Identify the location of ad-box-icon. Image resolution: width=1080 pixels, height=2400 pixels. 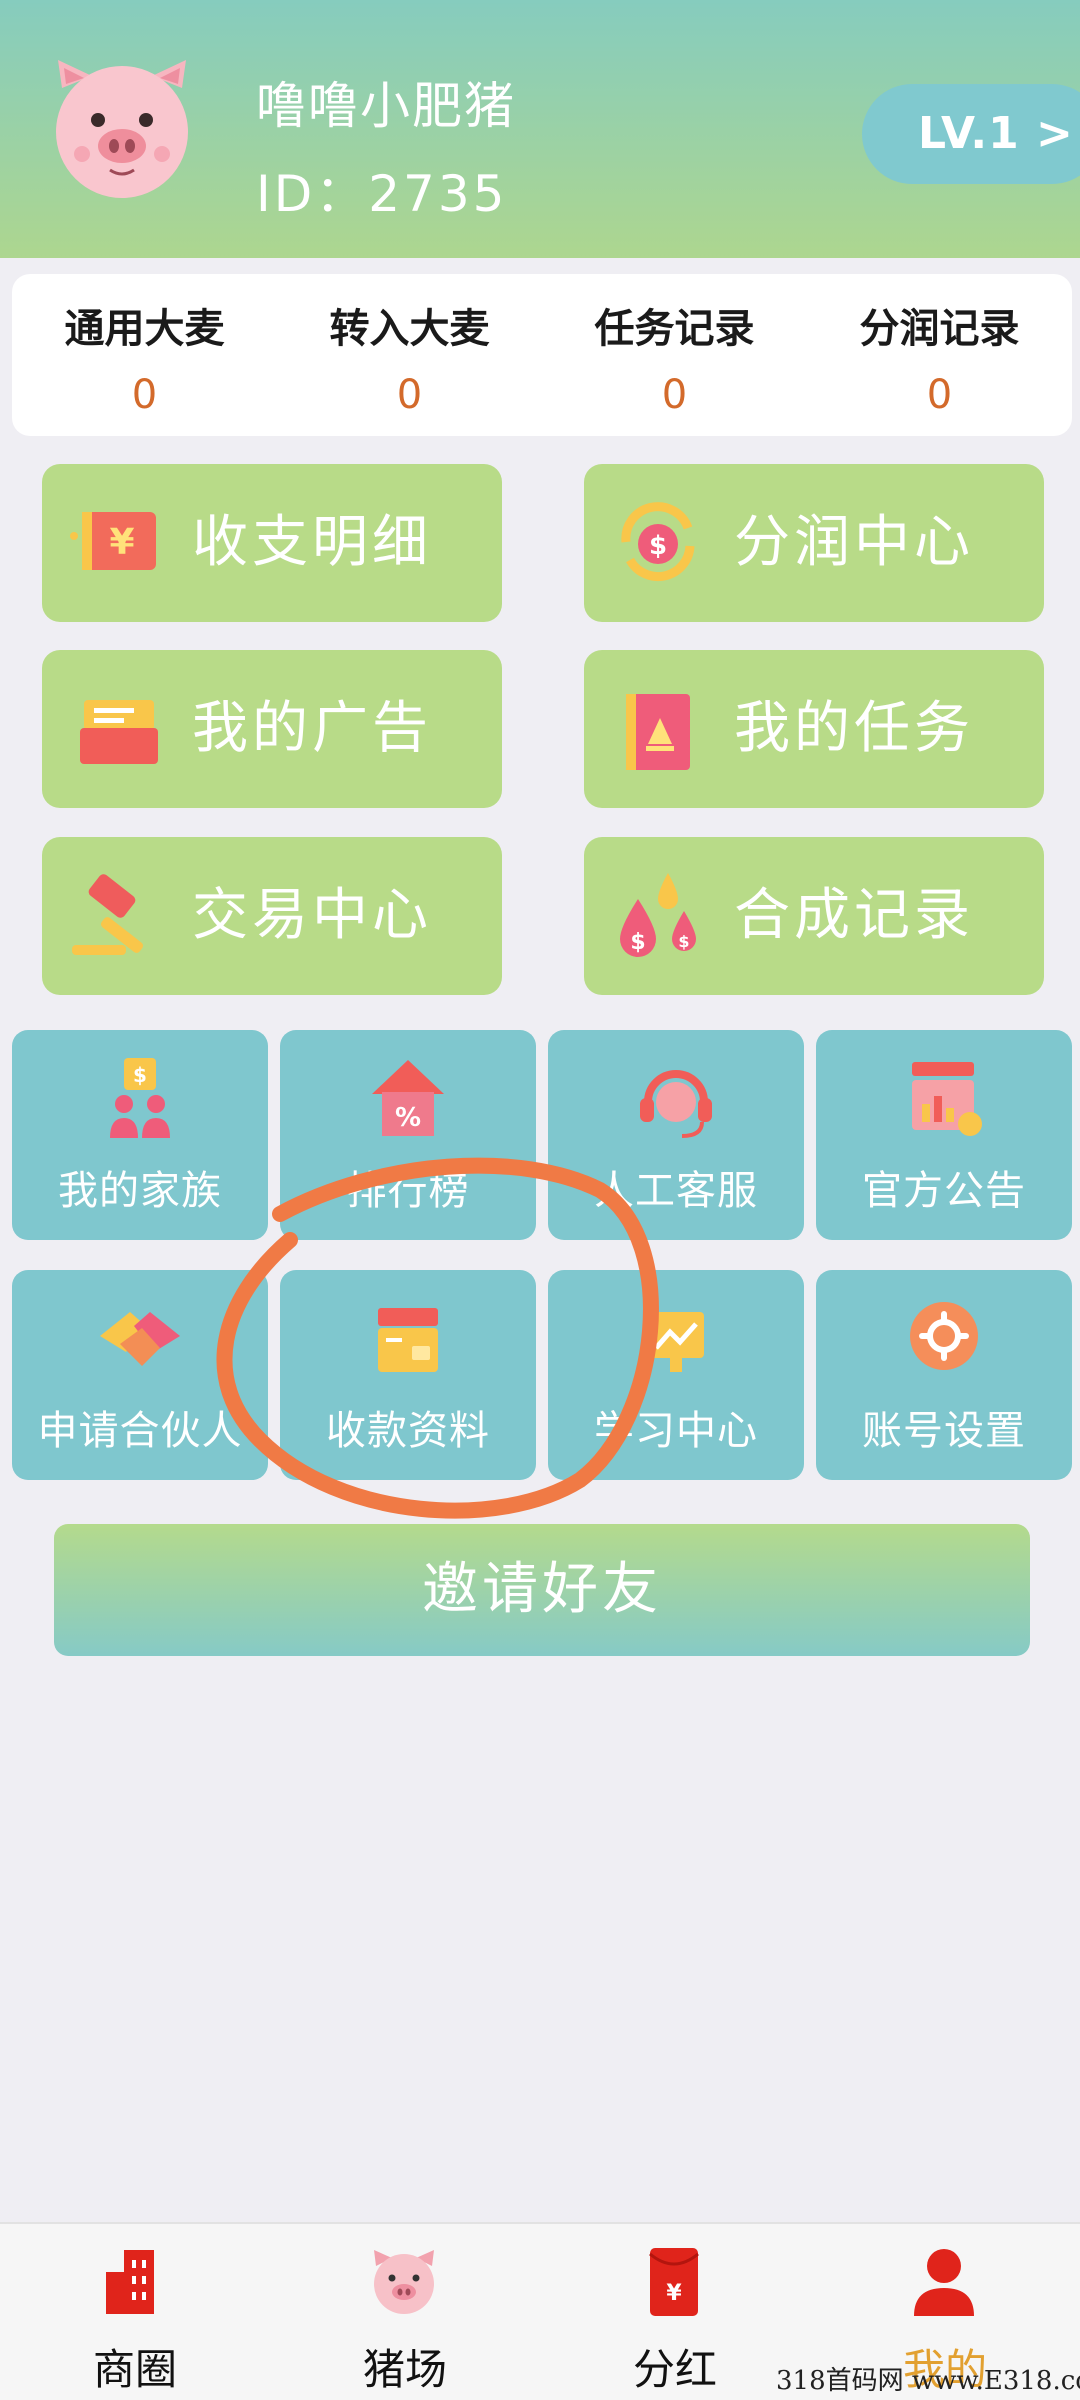
(119, 732).